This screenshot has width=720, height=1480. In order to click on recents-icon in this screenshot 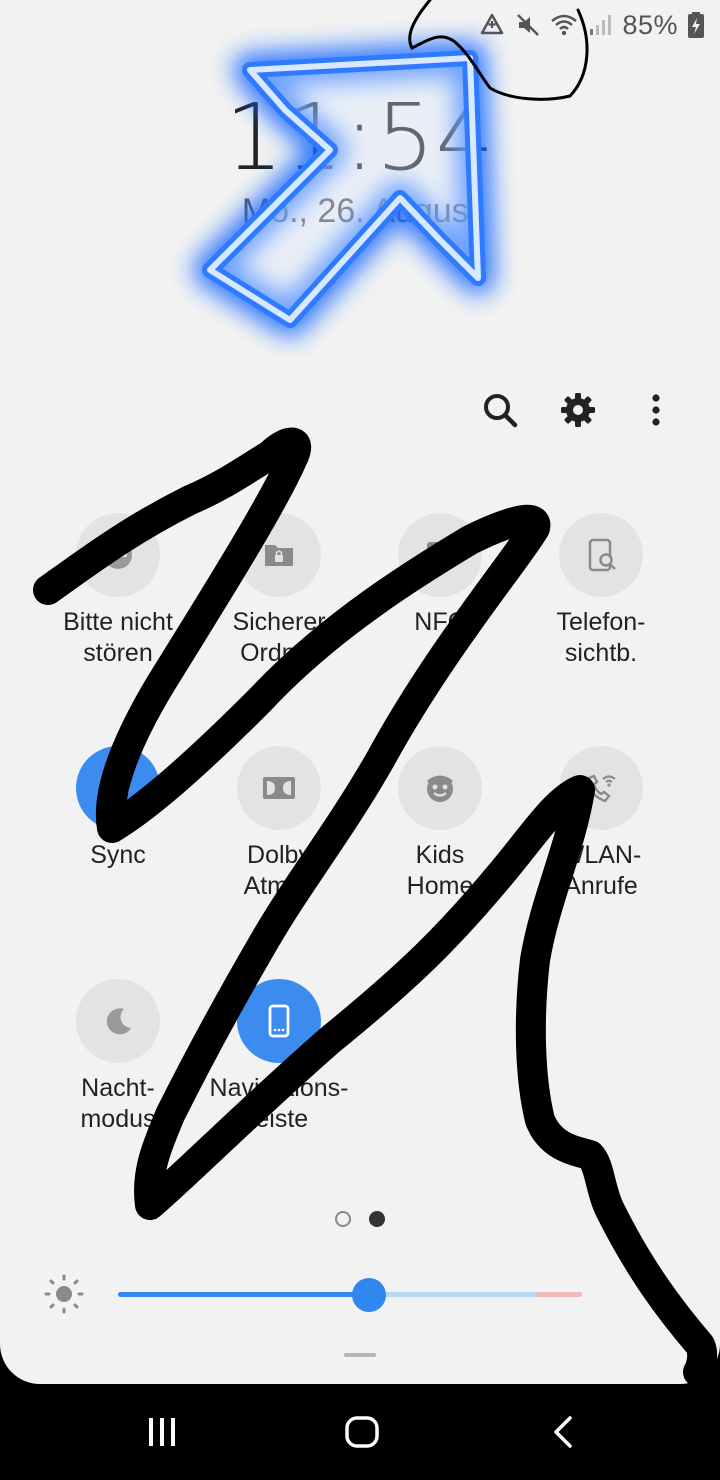, I will do `click(162, 1432)`.